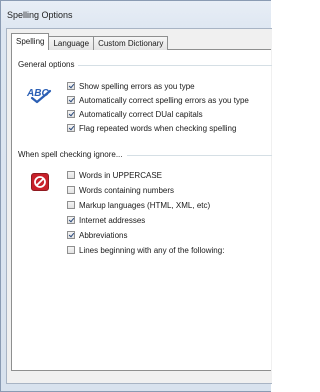  What do you see at coordinates (103, 235) in the screenshot?
I see `option-label: Abbreviations` at bounding box center [103, 235].